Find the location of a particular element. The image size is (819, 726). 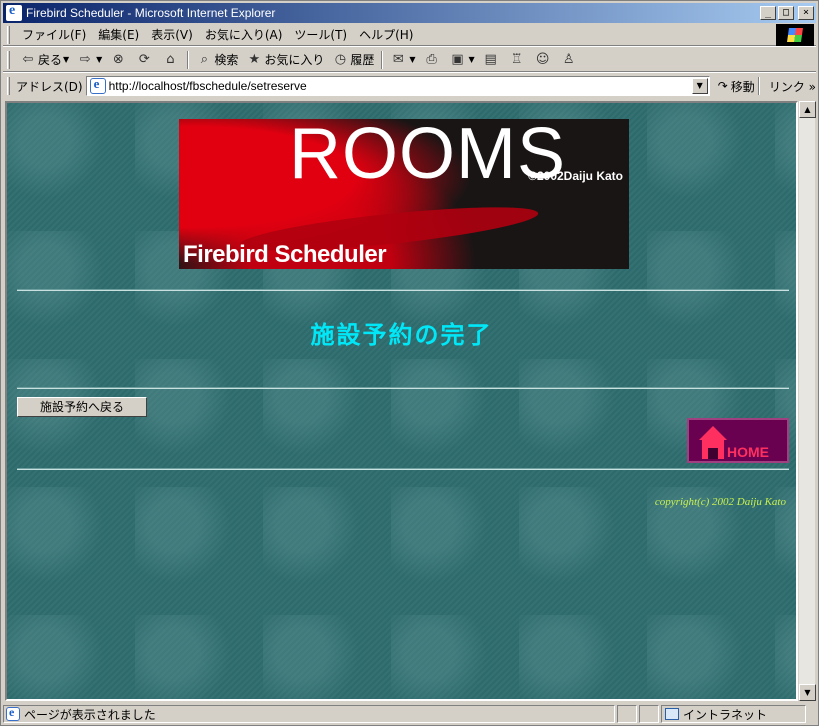

menu-grip is located at coordinates (8, 34).